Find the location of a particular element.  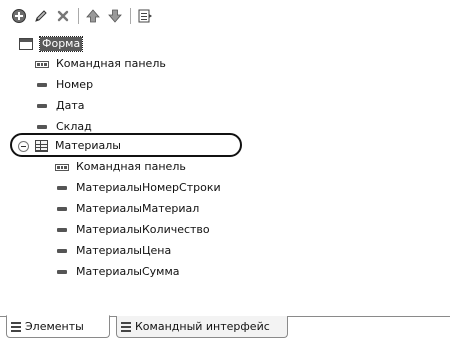

bottom-tabs: Командный интерфейс Элементы is located at coordinates (225, 327).